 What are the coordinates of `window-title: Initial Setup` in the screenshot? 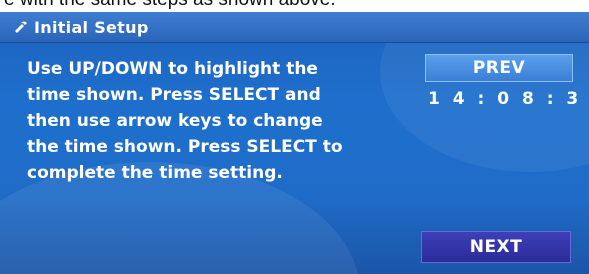 It's located at (91, 27).